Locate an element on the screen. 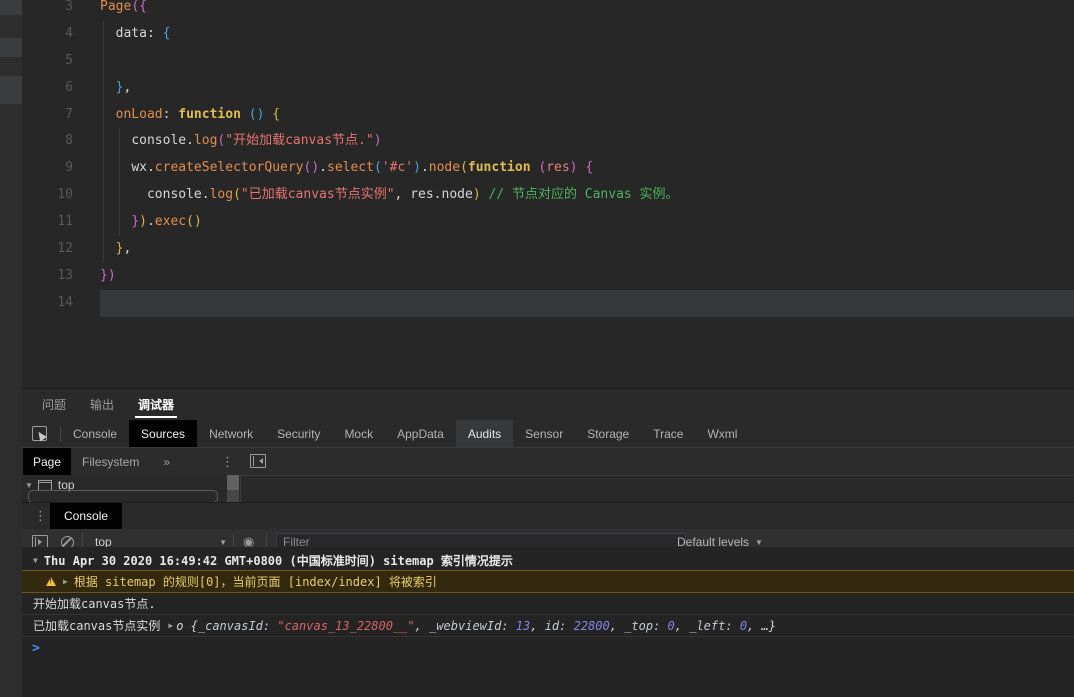 This screenshot has height=697, width=1074. pane-divider is located at coordinates (240, 488).